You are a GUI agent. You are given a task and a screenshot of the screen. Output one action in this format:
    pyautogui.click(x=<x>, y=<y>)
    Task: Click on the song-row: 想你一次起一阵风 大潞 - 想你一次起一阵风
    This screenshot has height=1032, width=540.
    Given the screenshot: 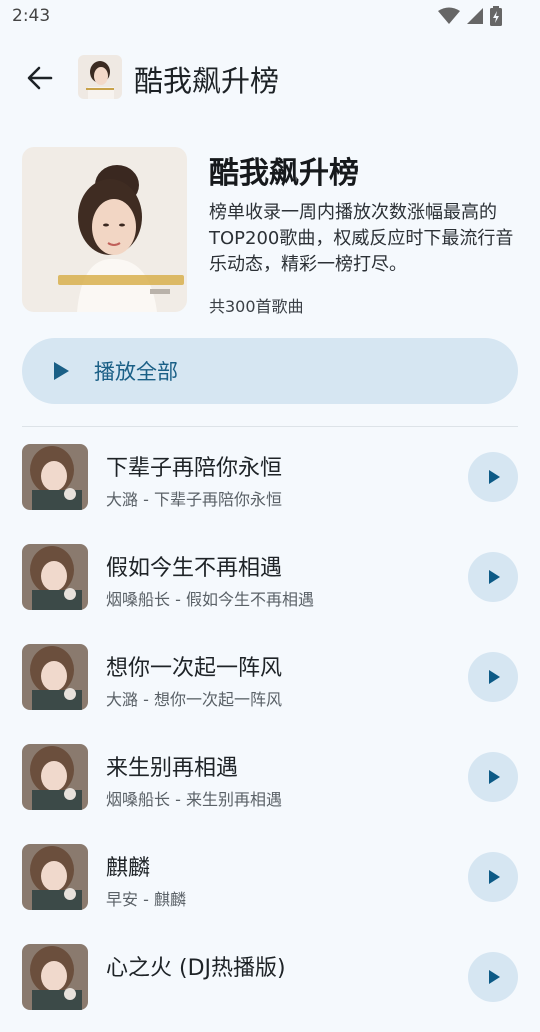 What is the action you would take?
    pyautogui.click(x=270, y=682)
    